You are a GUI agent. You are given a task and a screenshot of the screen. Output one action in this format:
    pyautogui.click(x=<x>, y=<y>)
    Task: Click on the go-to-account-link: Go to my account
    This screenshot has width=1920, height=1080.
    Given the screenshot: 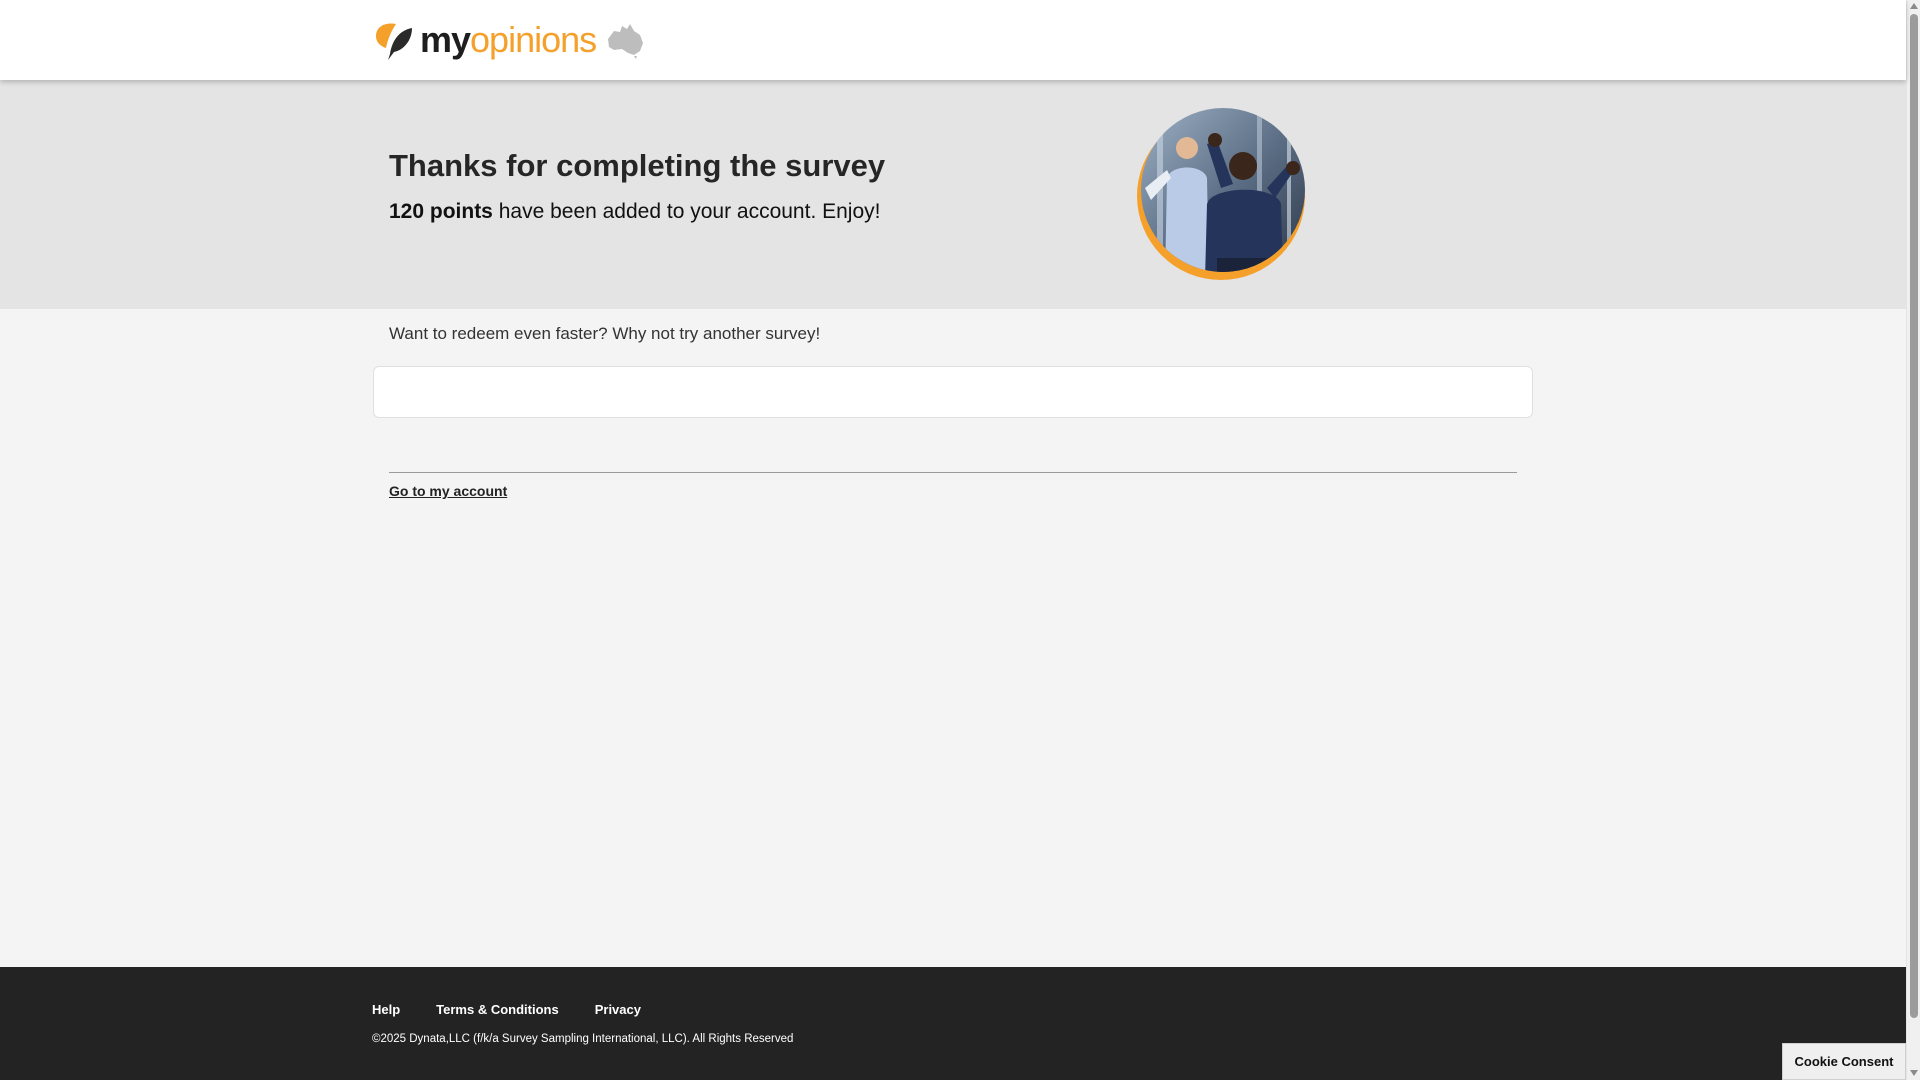 What is the action you would take?
    pyautogui.click(x=448, y=491)
    